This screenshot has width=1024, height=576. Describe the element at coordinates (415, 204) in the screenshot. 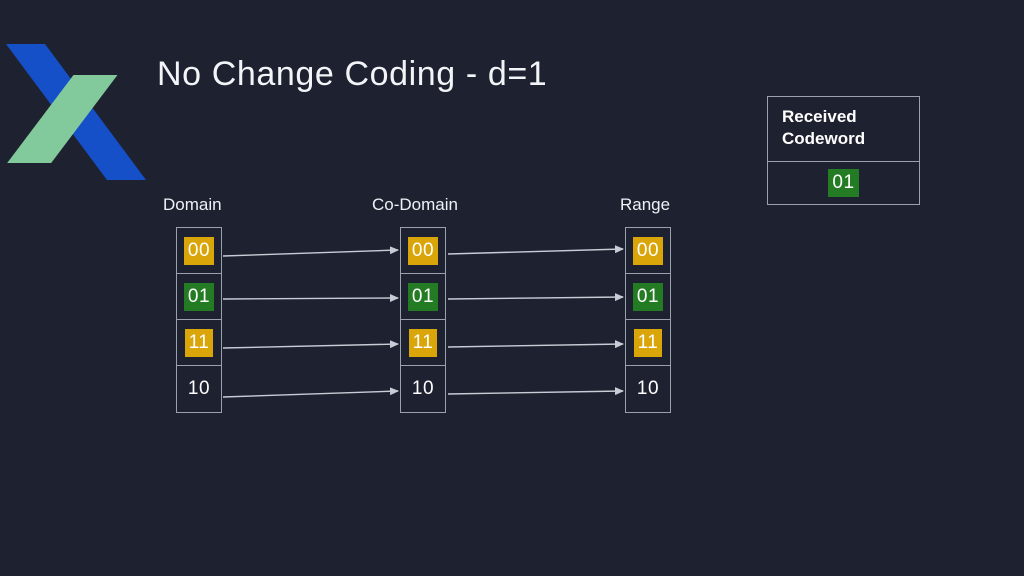

I see `column-label-co-domain: Co-Domain` at that location.